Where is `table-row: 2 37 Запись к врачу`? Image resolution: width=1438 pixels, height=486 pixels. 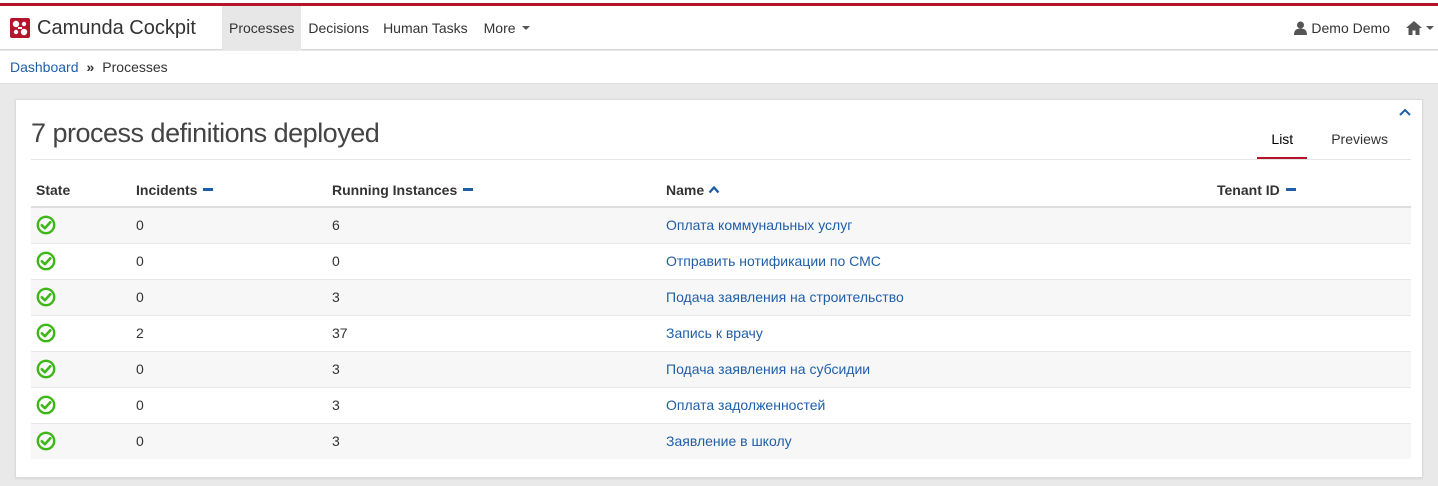
table-row: 2 37 Запись к врачу is located at coordinates (721, 332).